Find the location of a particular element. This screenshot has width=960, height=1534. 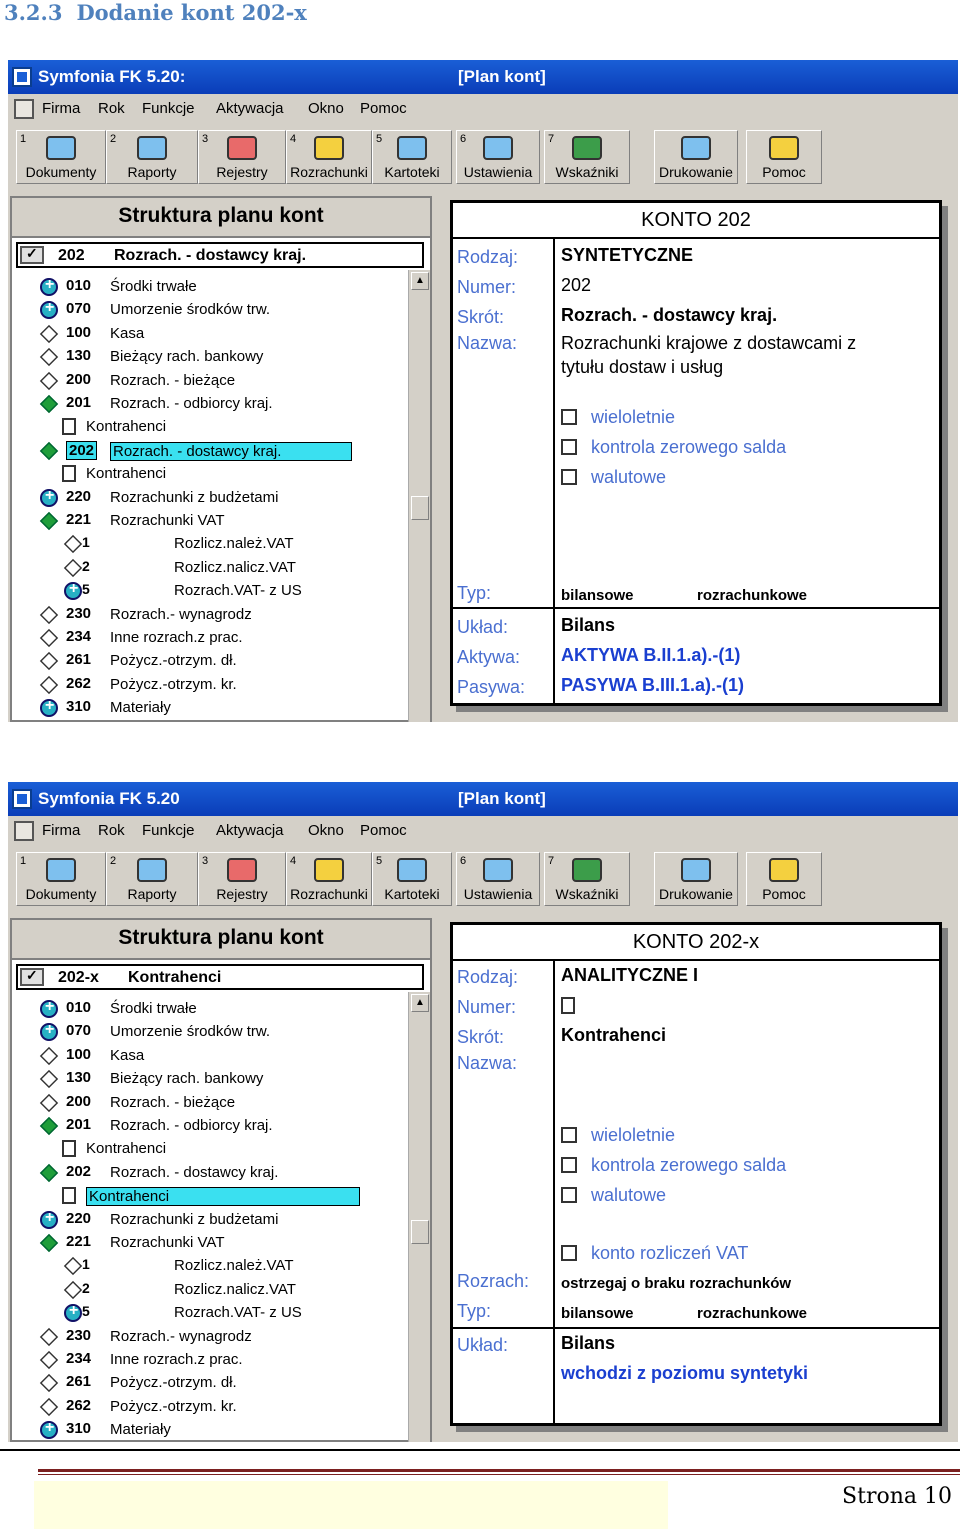

account-tree-row: 330Towary is located at coordinates (206, 722).